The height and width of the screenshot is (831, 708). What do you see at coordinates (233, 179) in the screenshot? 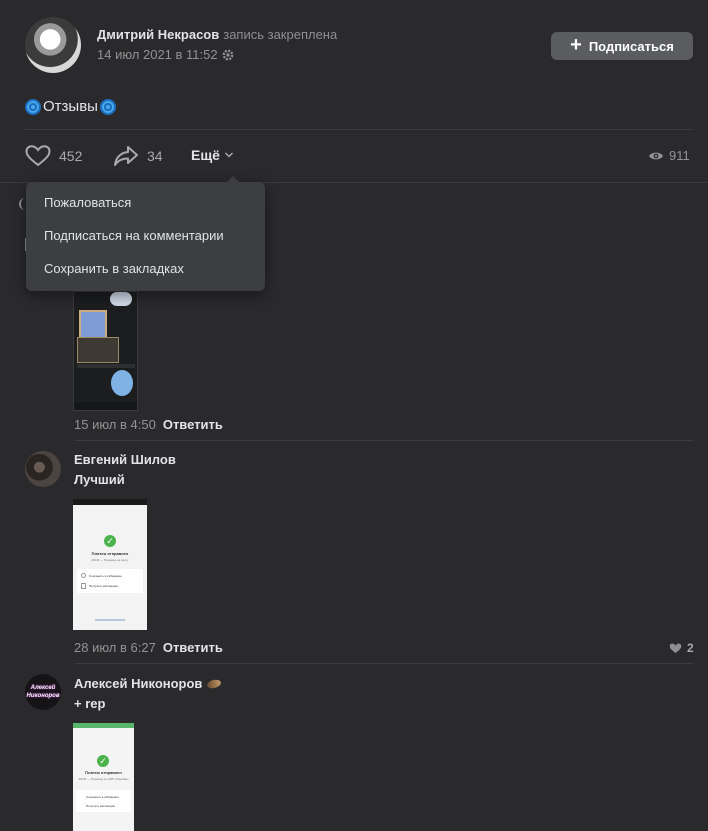
I see `dropdown-arrow` at bounding box center [233, 179].